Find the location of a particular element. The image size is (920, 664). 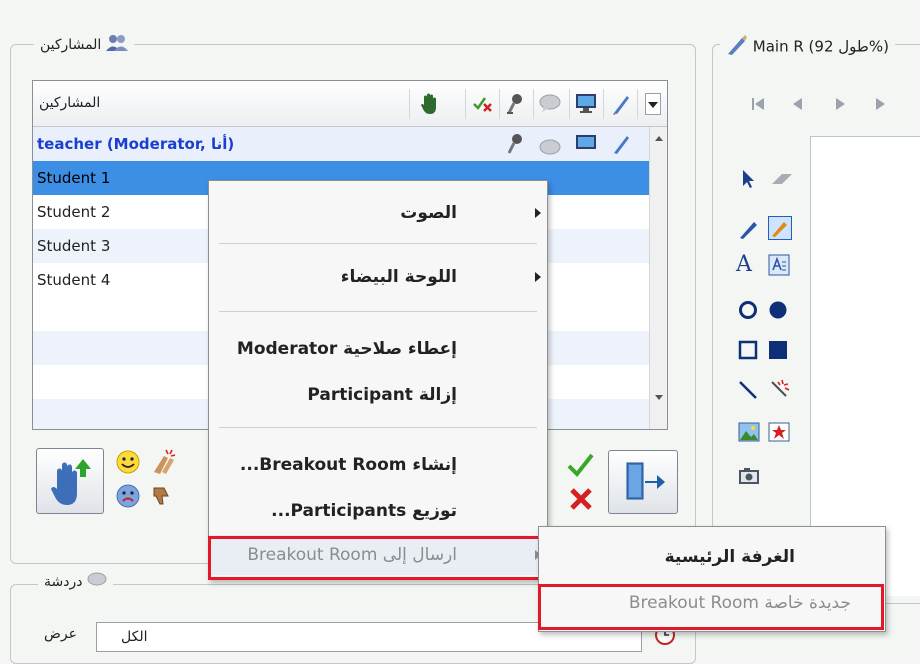

participants-title: المشاركين is located at coordinates (71, 45).